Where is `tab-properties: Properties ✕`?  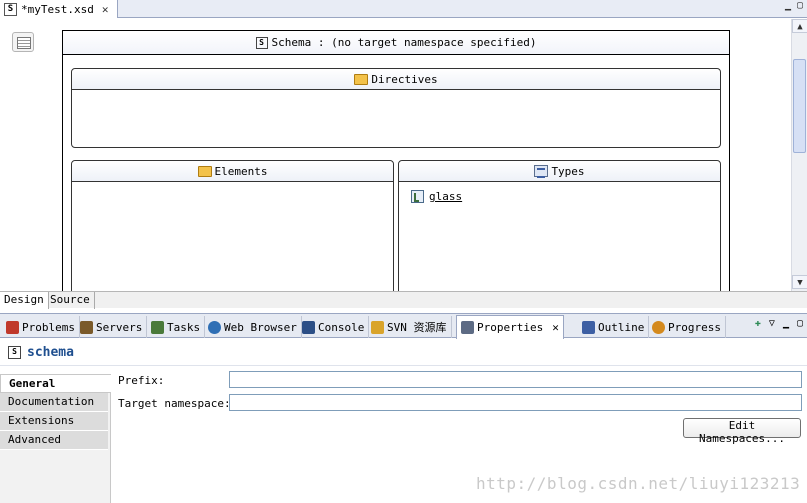 tab-properties: Properties ✕ is located at coordinates (510, 327).